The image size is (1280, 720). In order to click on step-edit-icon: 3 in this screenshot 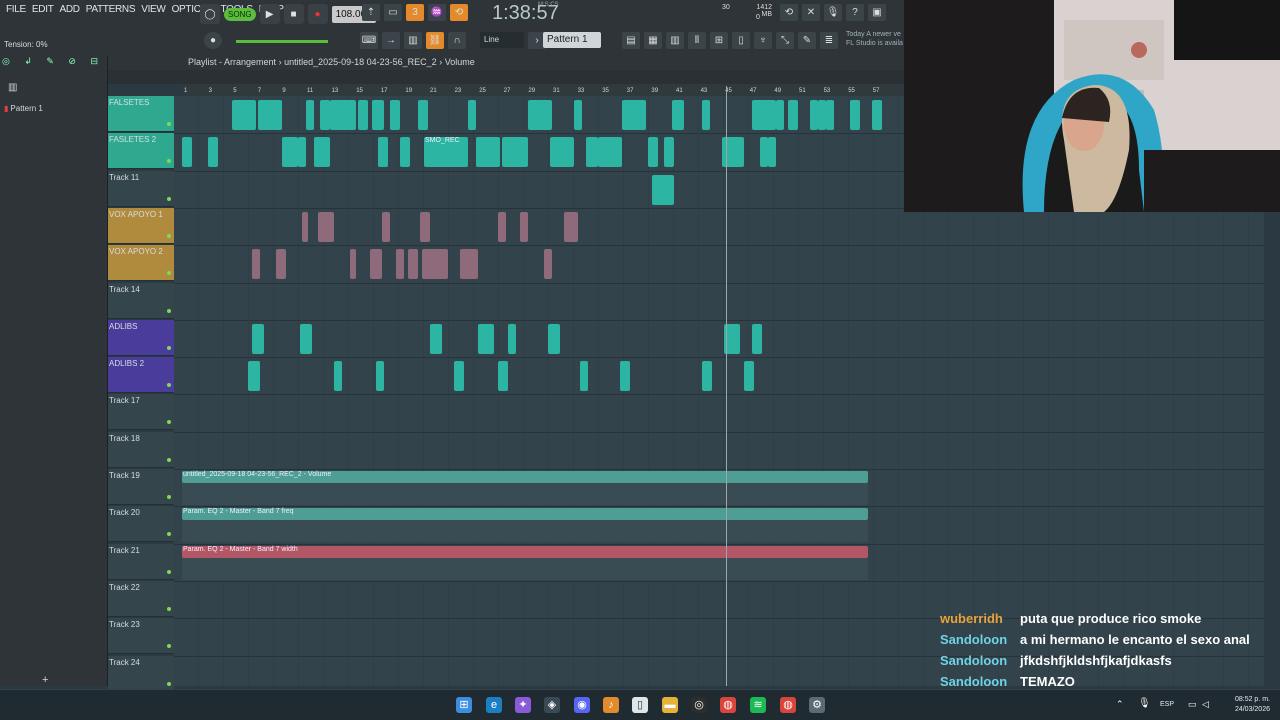, I will do `click(415, 12)`.